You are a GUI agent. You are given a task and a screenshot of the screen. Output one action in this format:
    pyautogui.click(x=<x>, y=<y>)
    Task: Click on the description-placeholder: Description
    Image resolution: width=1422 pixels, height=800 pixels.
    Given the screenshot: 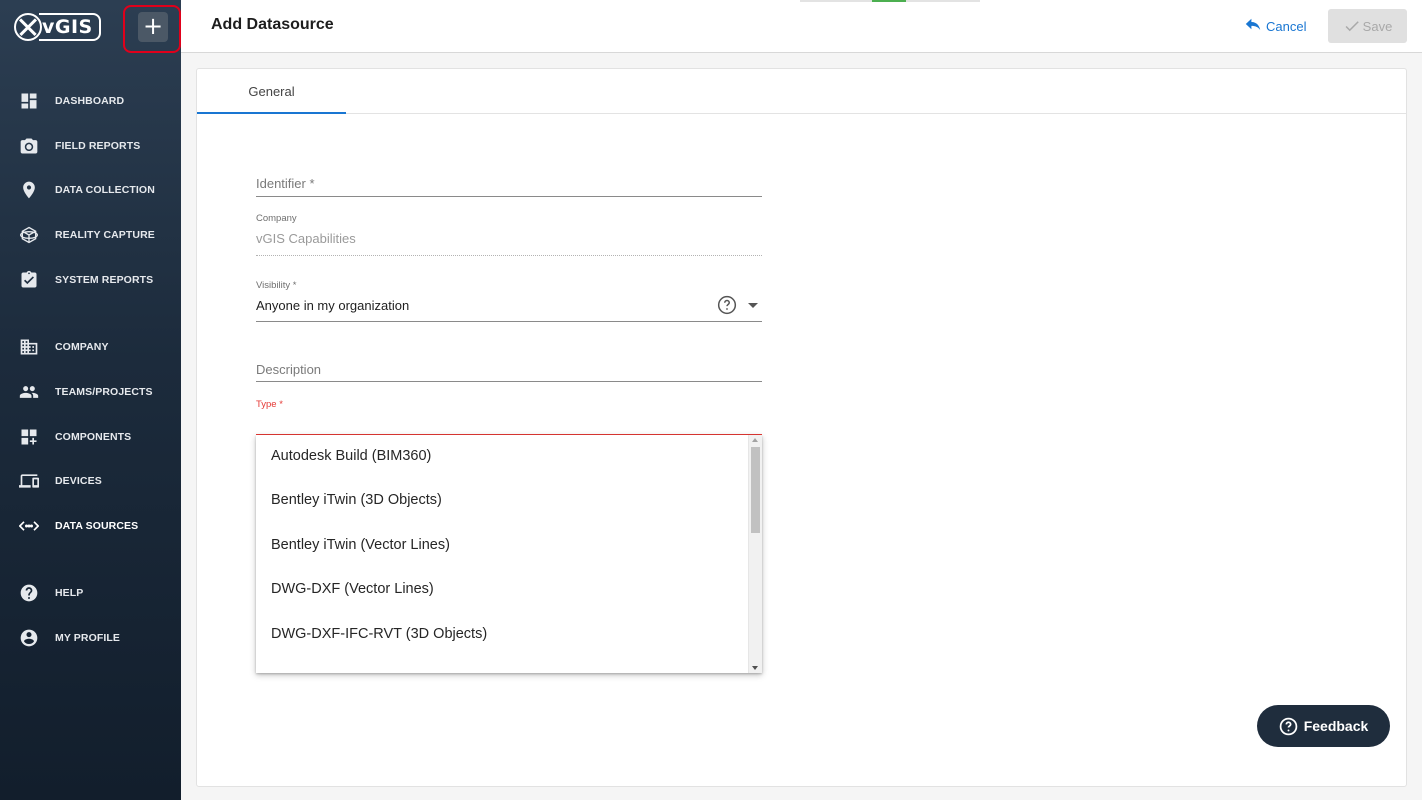 What is the action you would take?
    pyautogui.click(x=289, y=369)
    